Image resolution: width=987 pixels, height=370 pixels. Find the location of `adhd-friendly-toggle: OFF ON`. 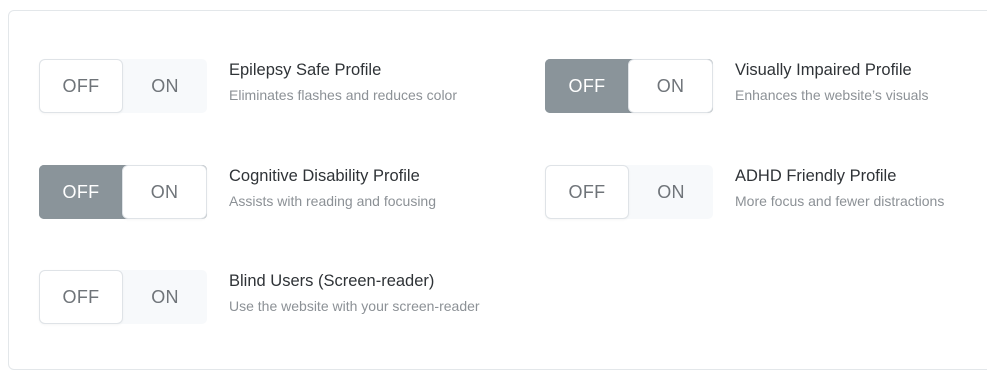

adhd-friendly-toggle: OFF ON is located at coordinates (629, 192).